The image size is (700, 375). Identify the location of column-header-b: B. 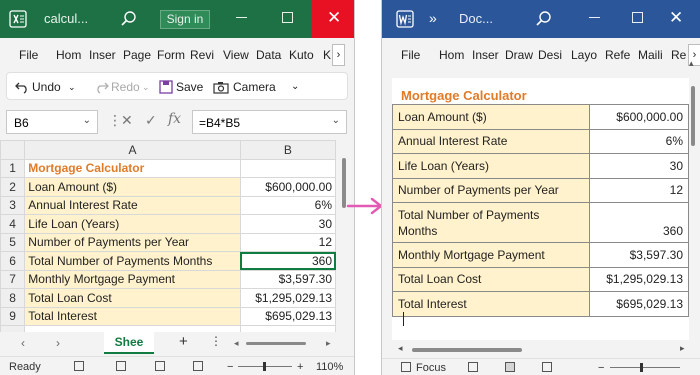
(288, 150).